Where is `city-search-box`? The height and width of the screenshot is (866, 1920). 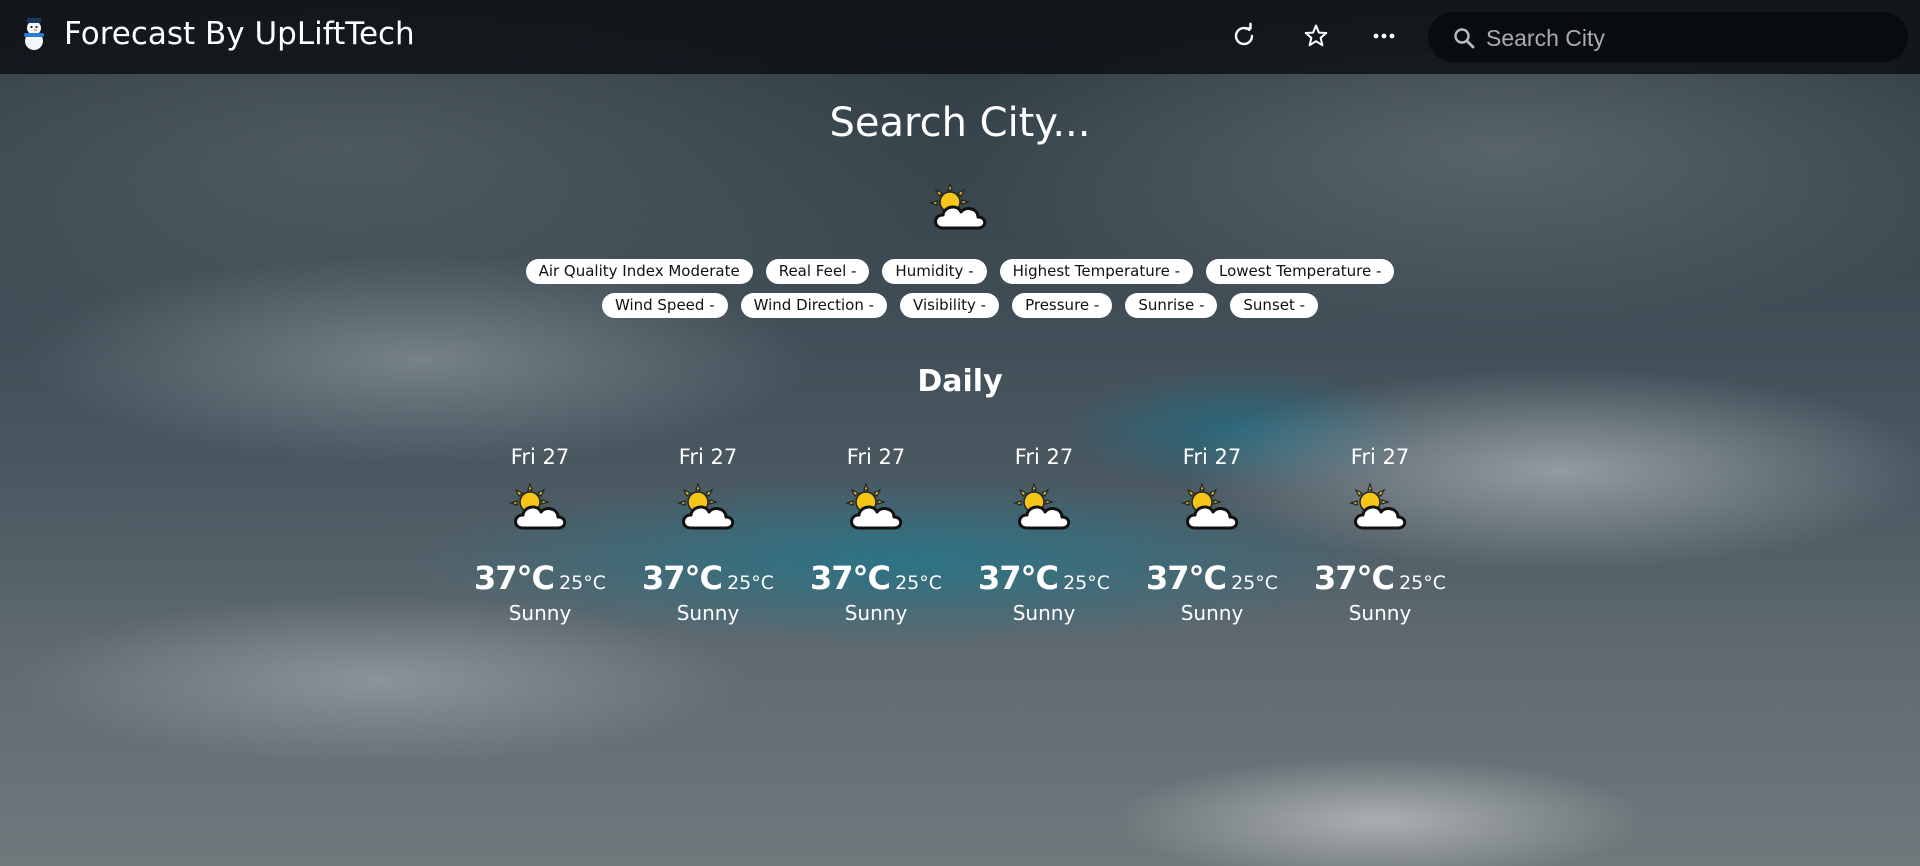 city-search-box is located at coordinates (1668, 37).